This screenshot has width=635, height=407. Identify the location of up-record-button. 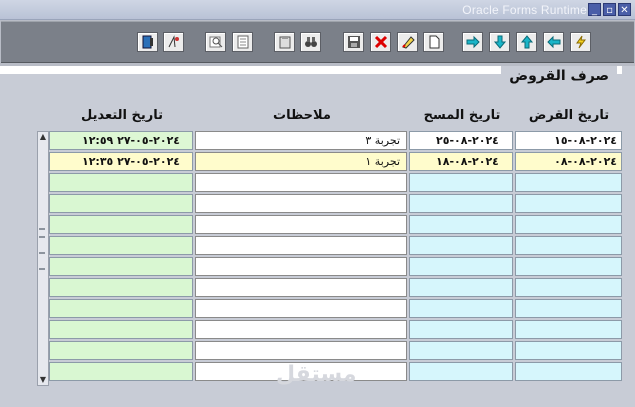
(526, 42).